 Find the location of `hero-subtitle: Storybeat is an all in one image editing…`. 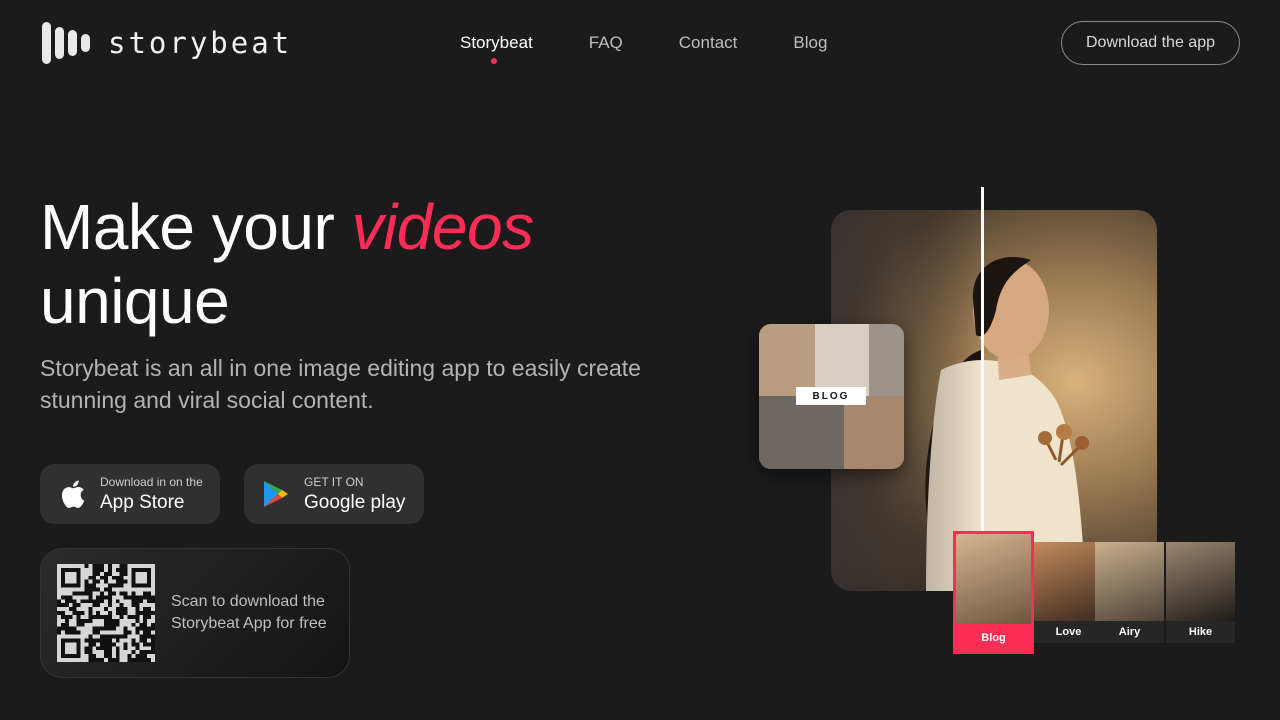

hero-subtitle: Storybeat is an all in one image editing… is located at coordinates (340, 384).